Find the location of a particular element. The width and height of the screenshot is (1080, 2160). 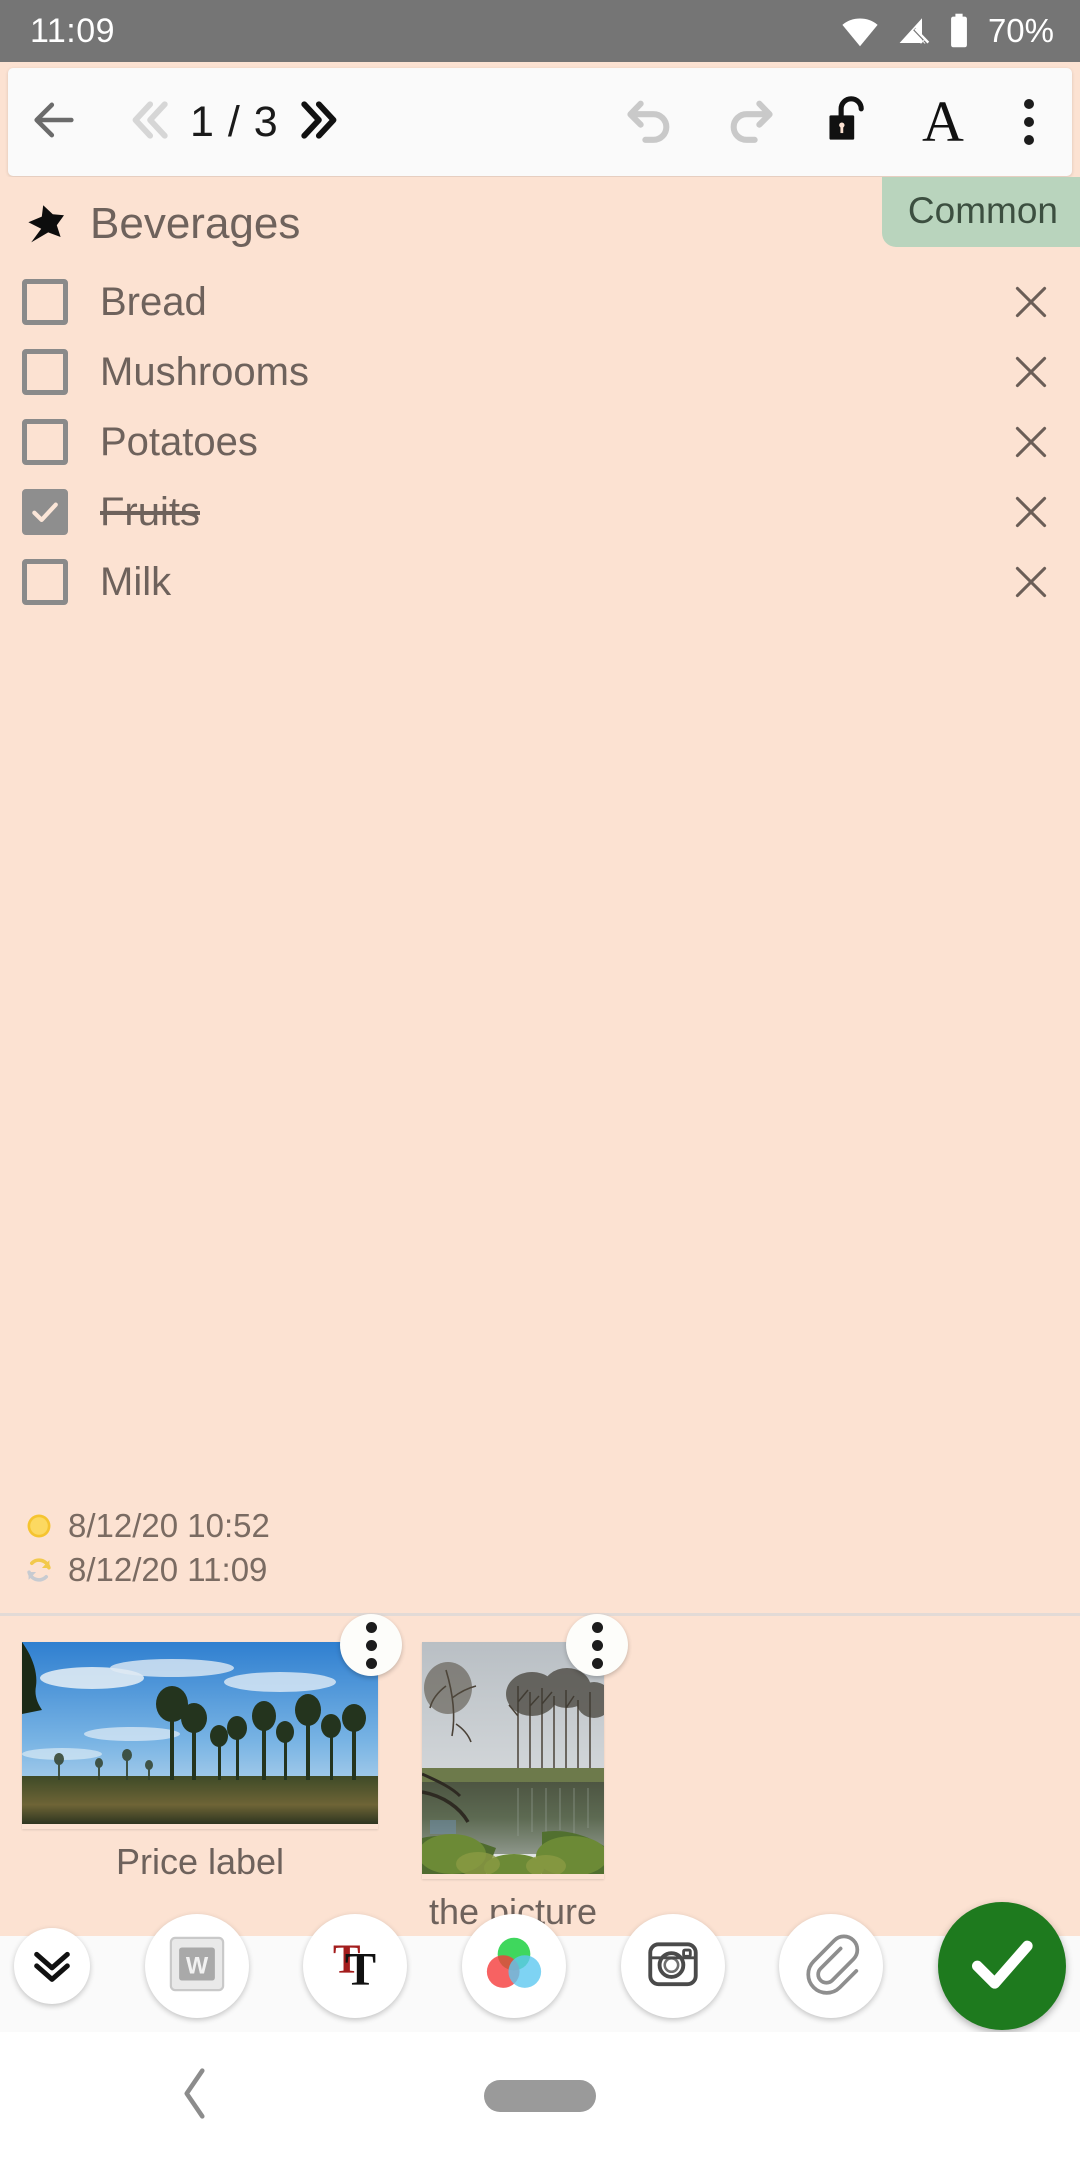

bottom-action-bar: W T T is located at coordinates (540, 1967).